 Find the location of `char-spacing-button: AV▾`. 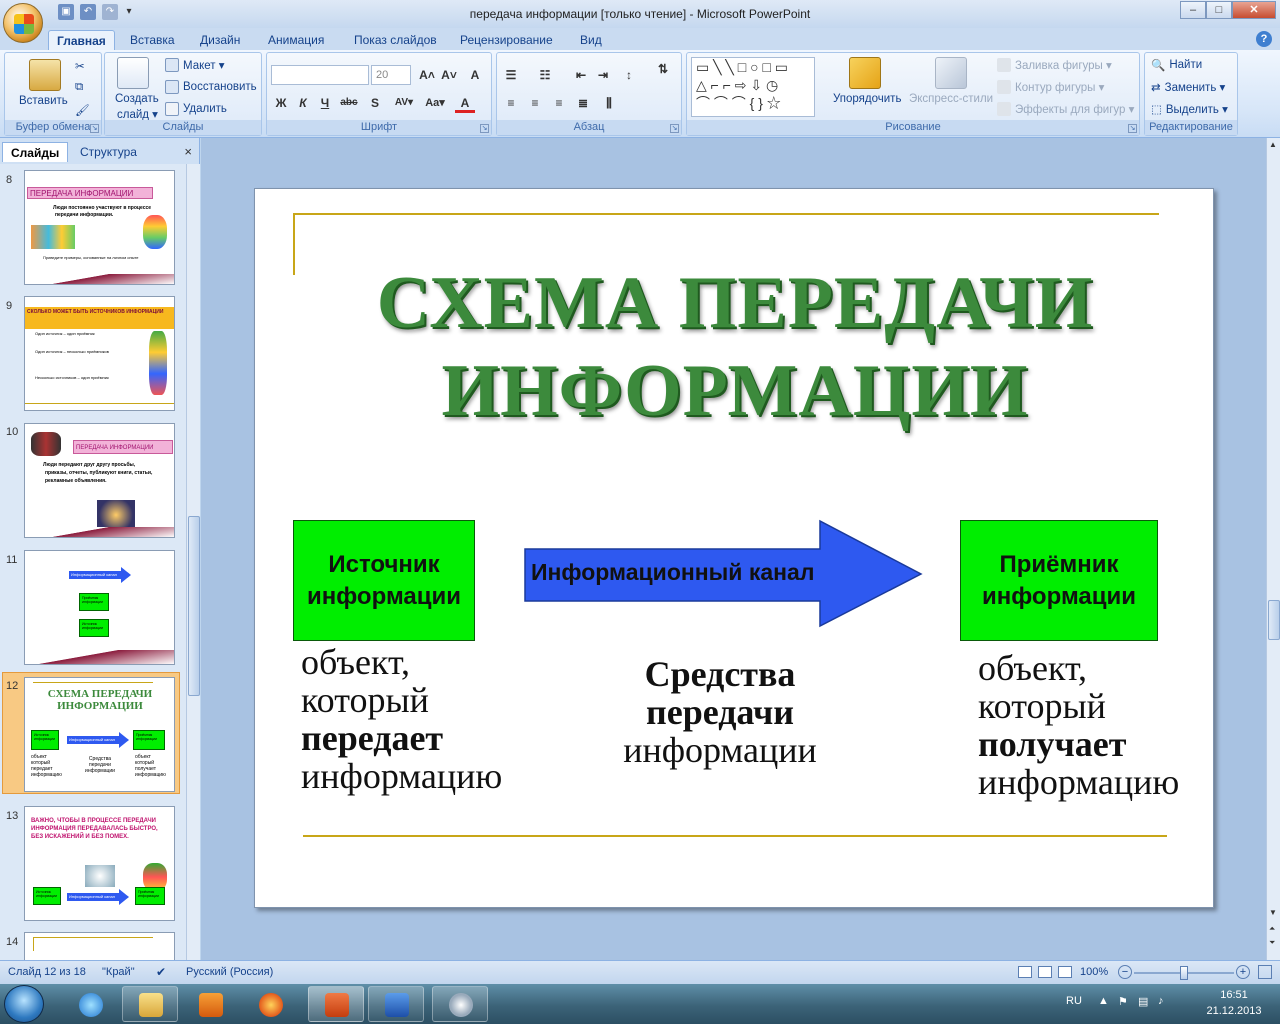

char-spacing-button: AV▾ is located at coordinates (404, 103).